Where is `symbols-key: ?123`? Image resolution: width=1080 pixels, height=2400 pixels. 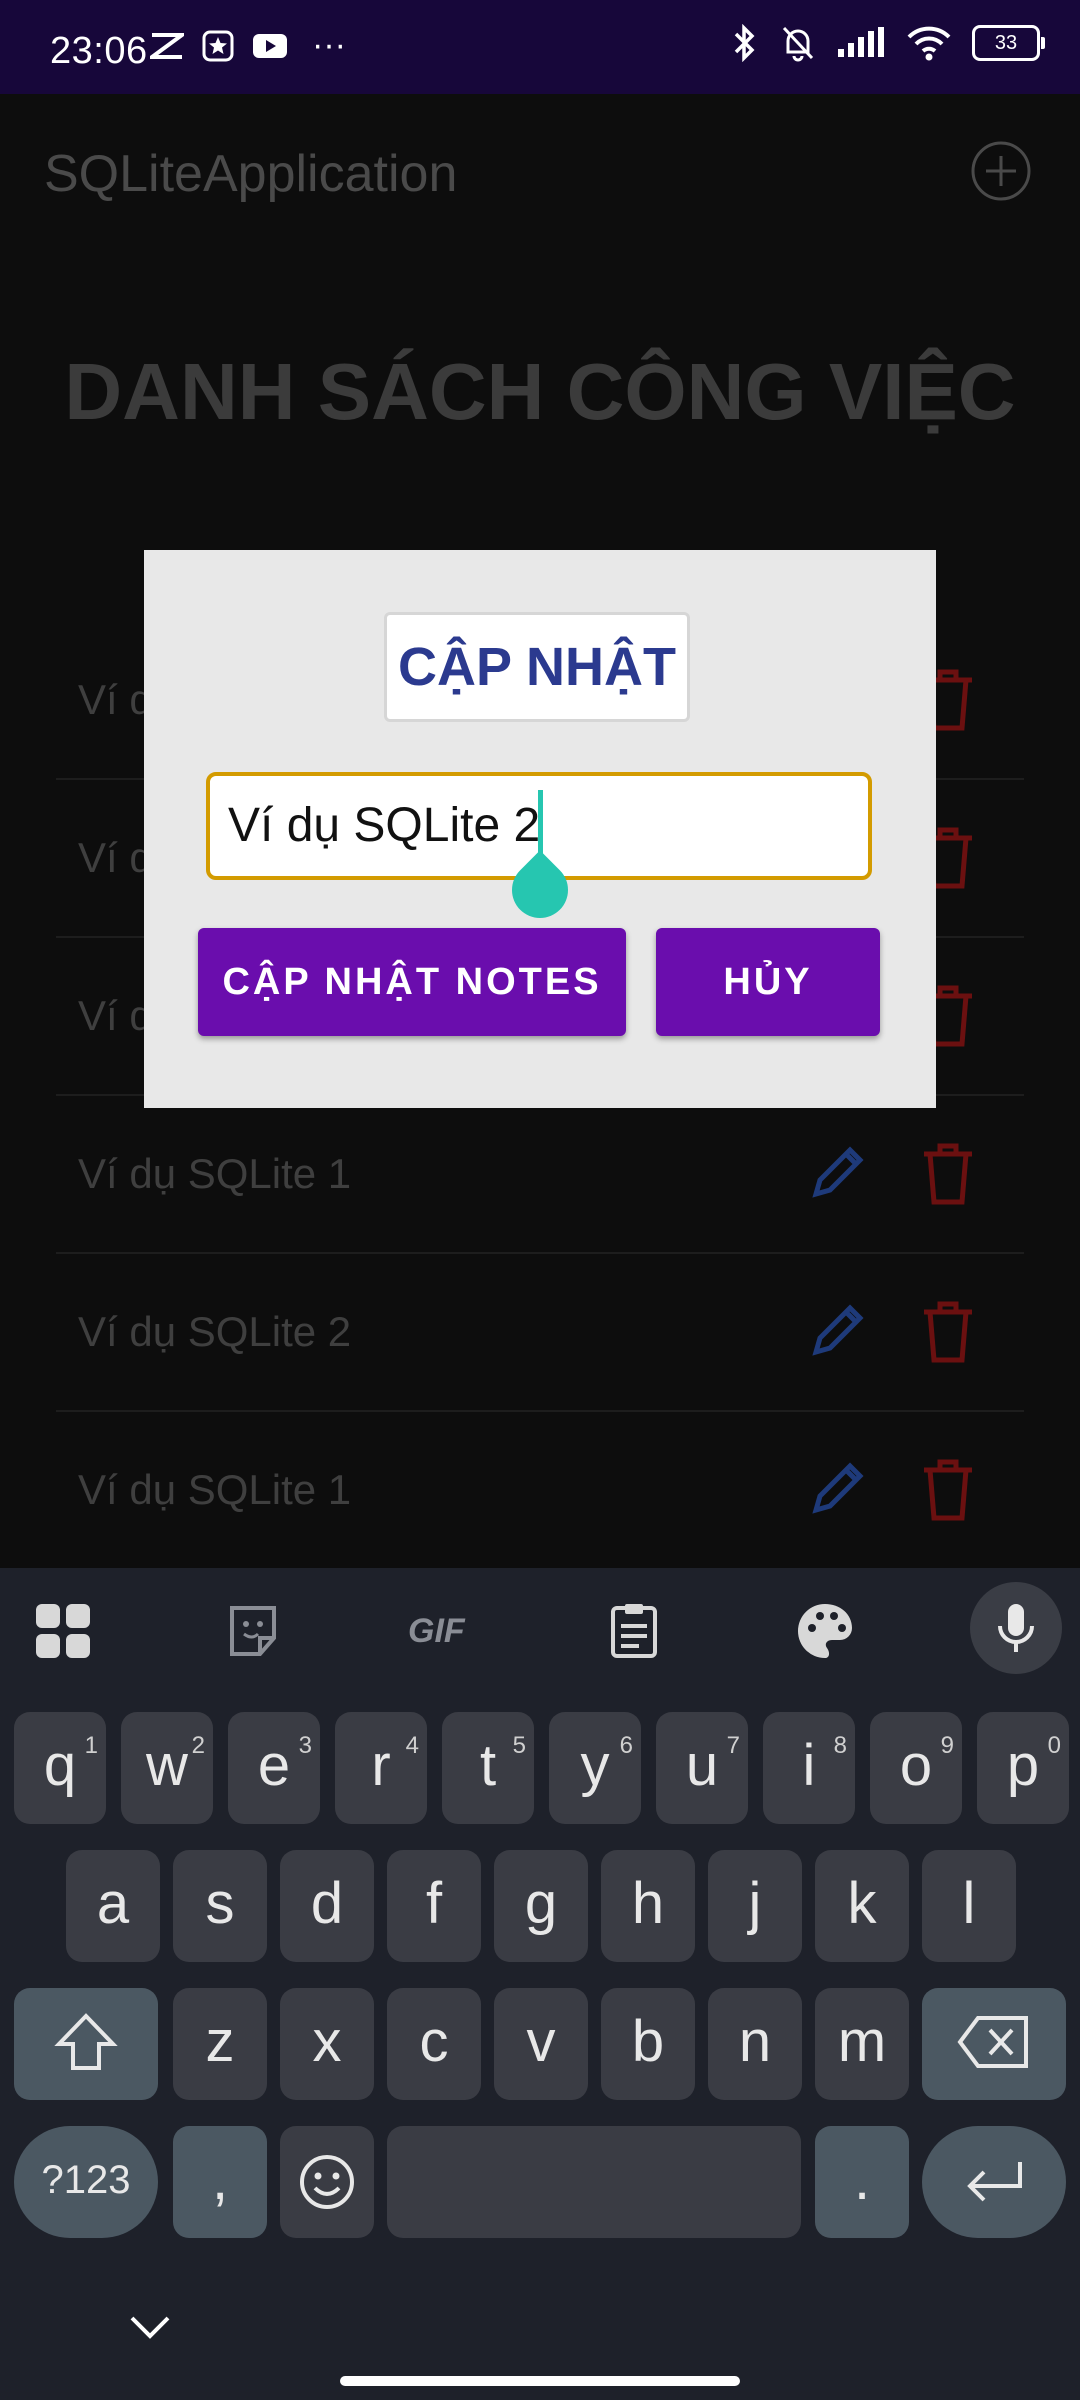
symbols-key: ?123 is located at coordinates (86, 2182).